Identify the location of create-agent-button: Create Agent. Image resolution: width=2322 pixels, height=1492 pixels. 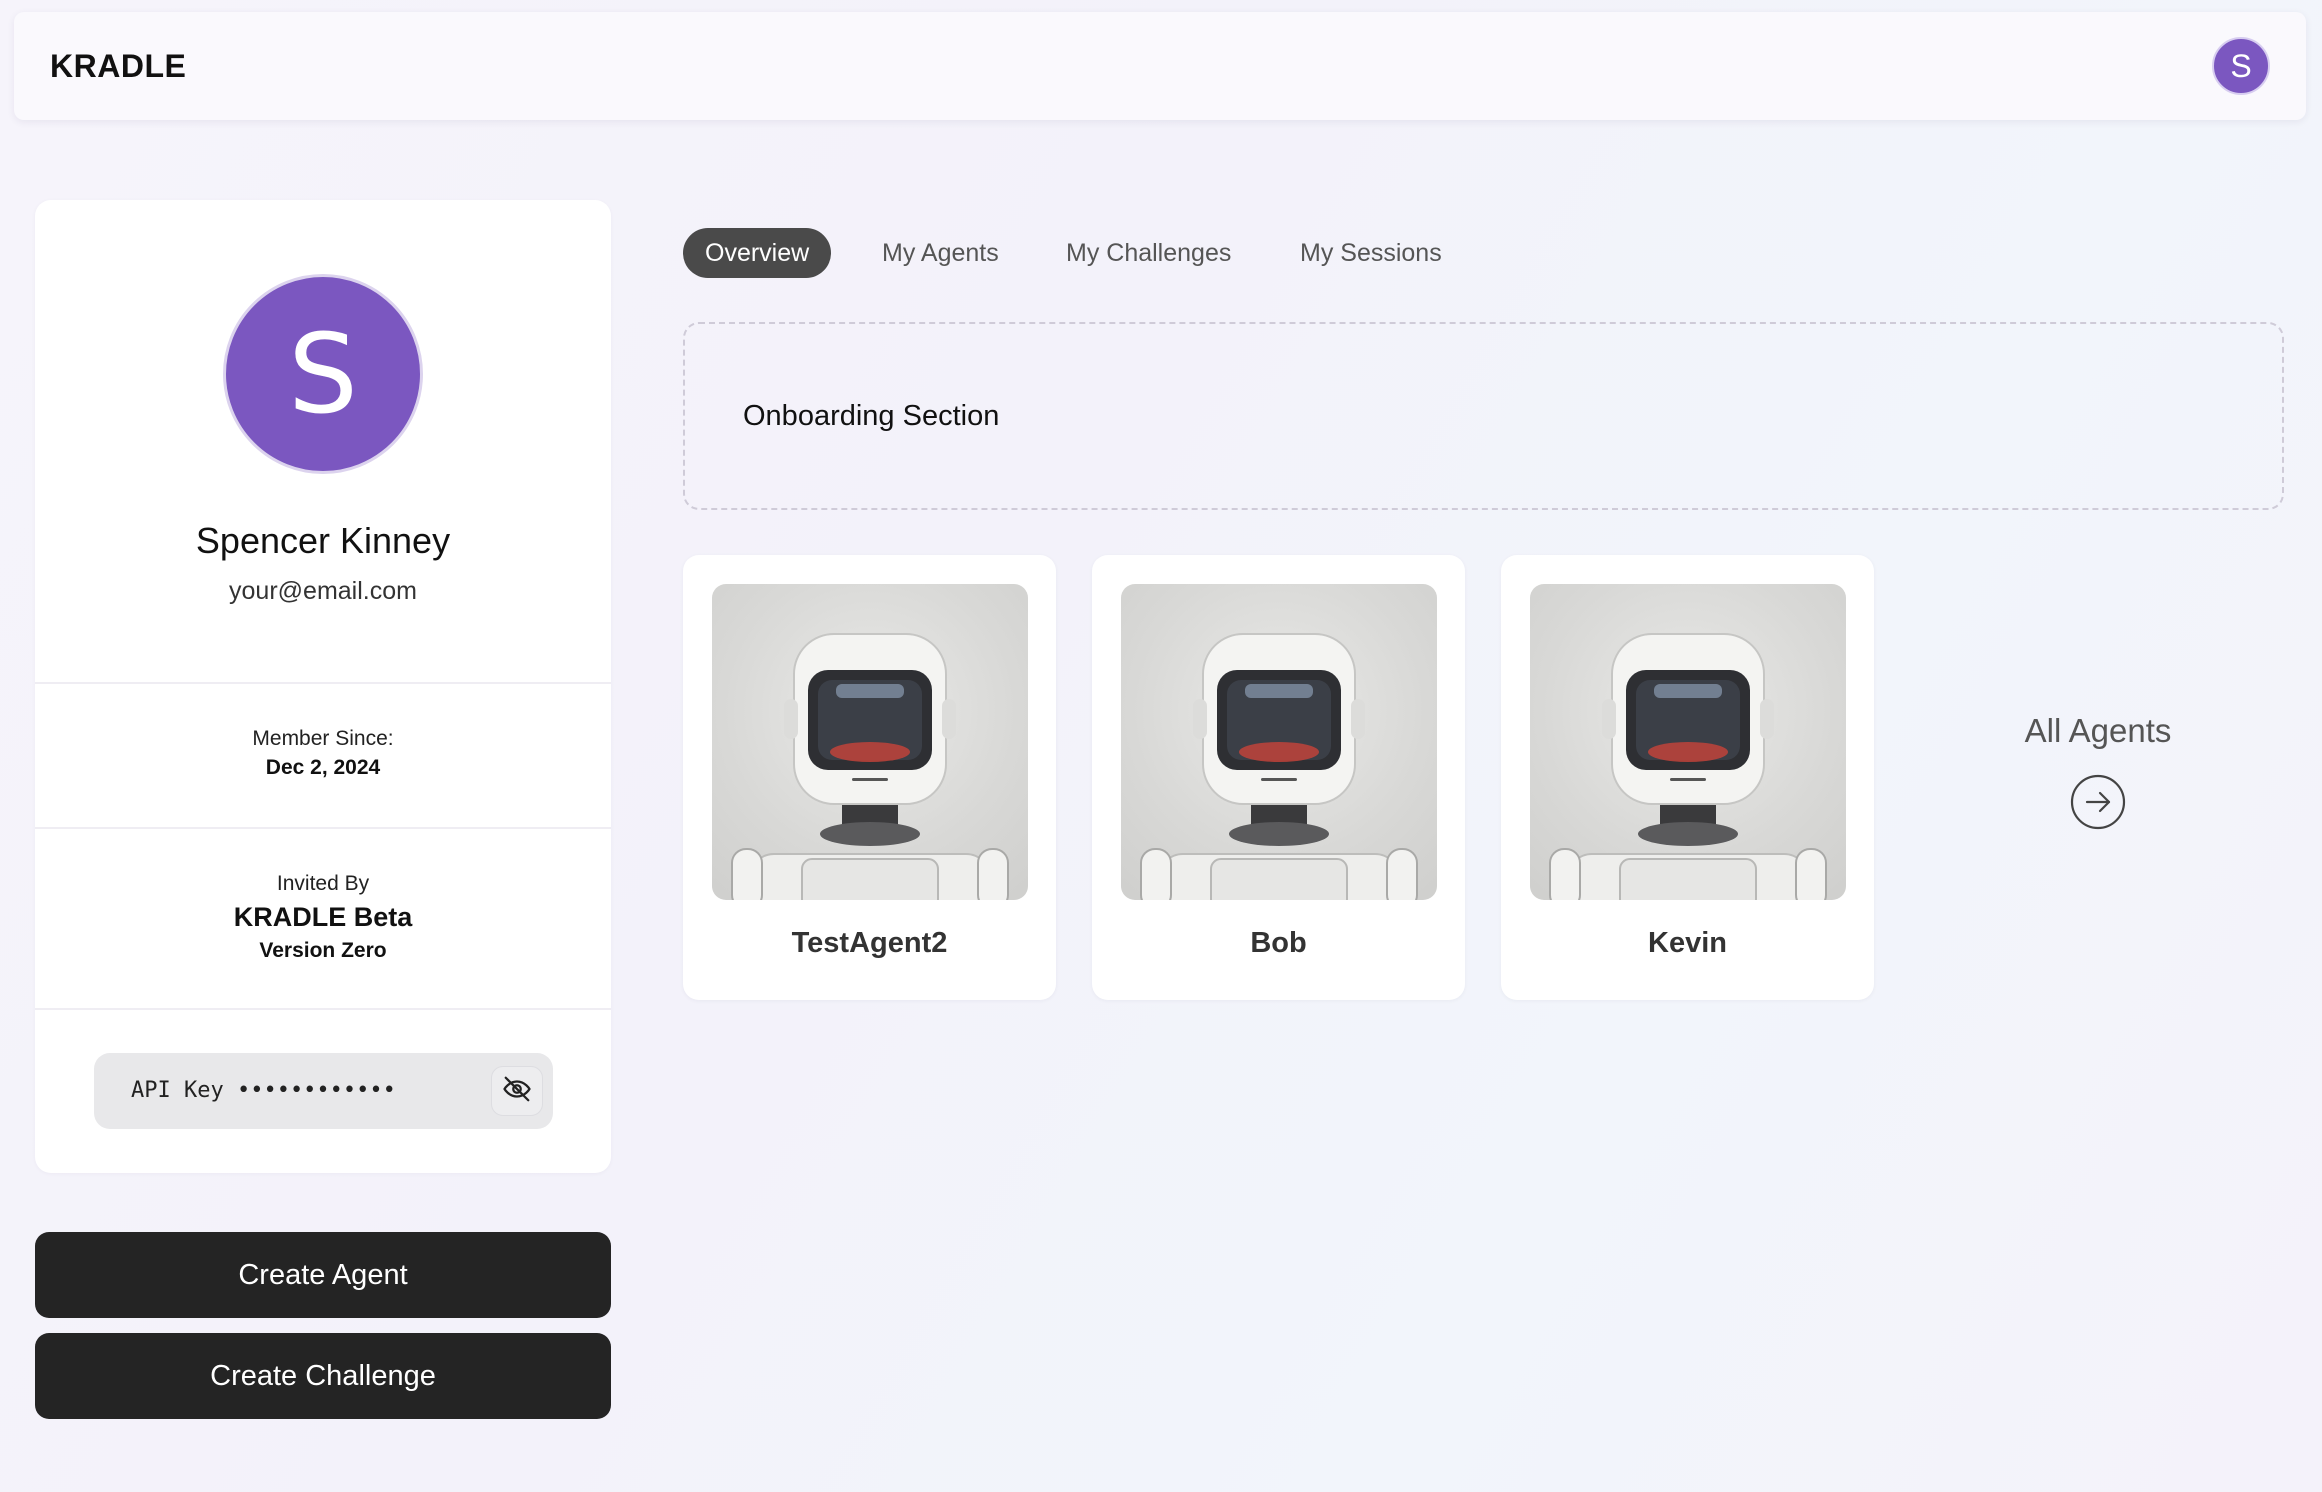
(323, 1275).